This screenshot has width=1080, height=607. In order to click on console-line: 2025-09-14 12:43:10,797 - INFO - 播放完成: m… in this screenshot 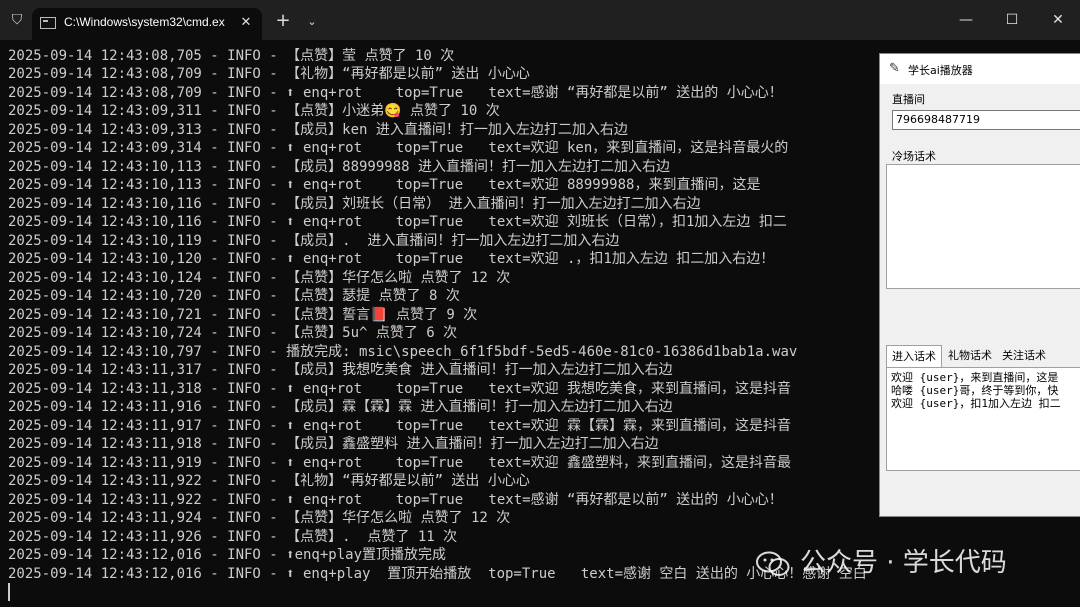, I will do `click(403, 352)`.